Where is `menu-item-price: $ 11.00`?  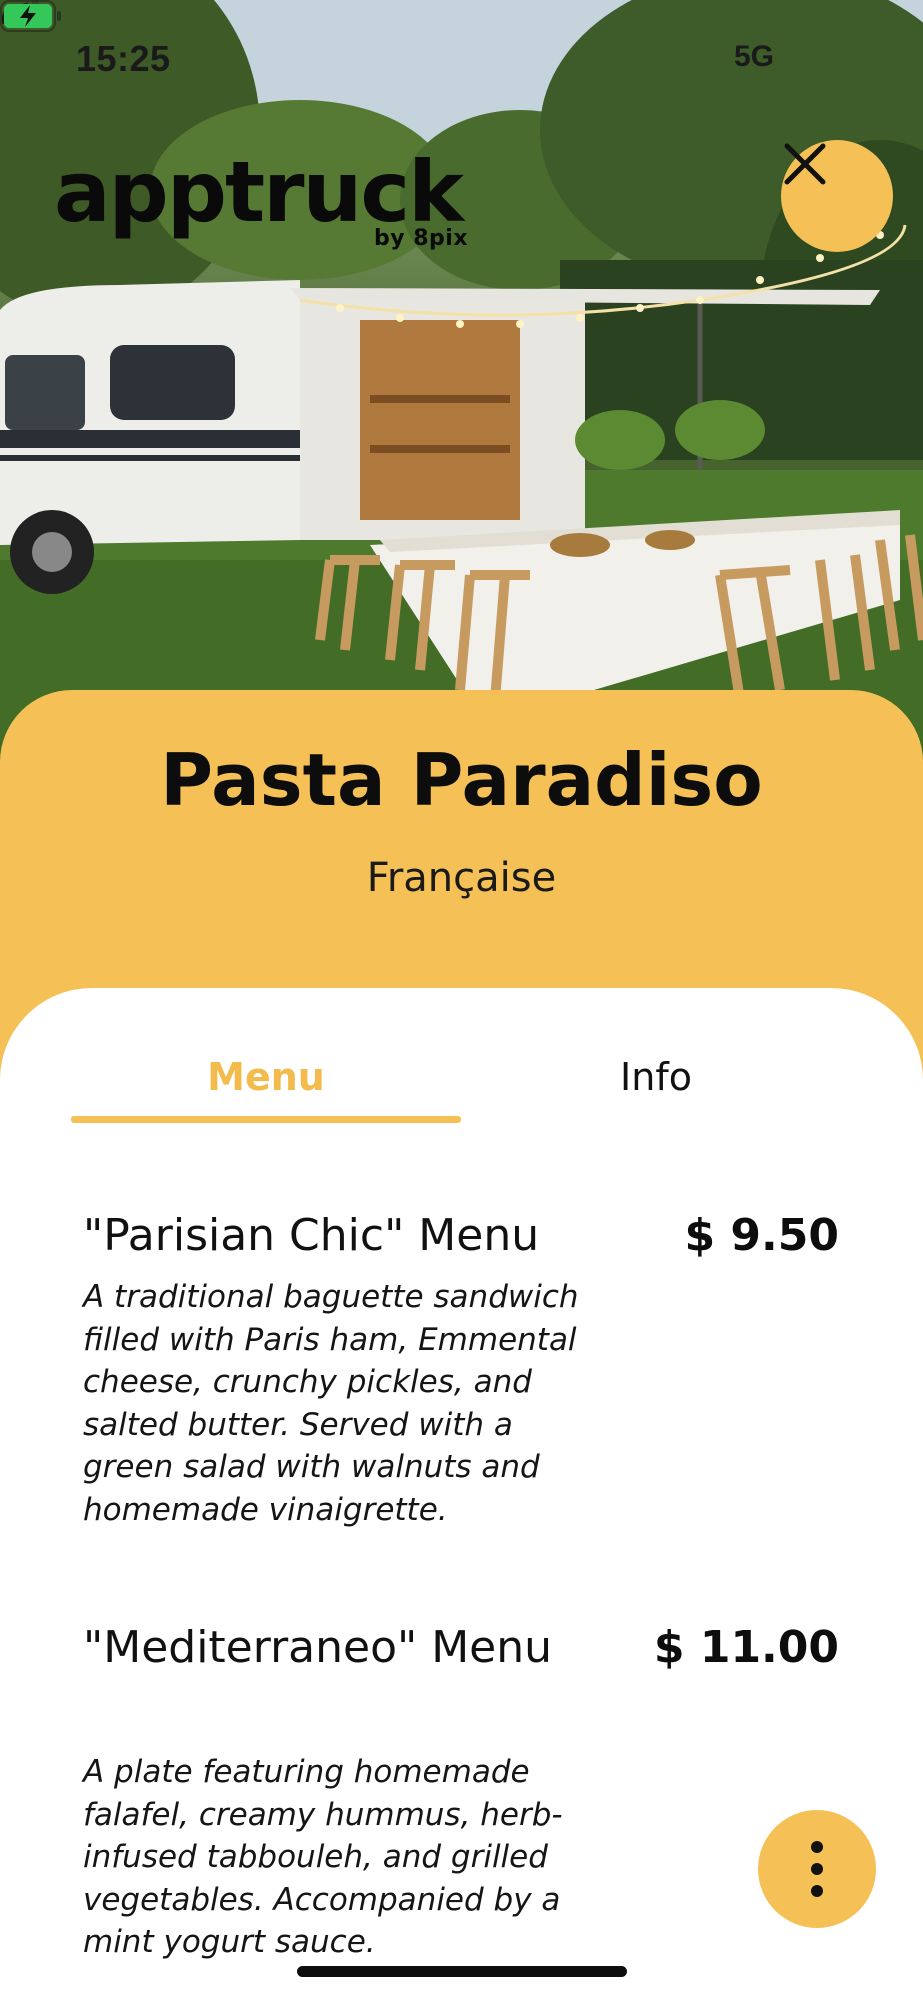 menu-item-price: $ 11.00 is located at coordinates (746, 1647).